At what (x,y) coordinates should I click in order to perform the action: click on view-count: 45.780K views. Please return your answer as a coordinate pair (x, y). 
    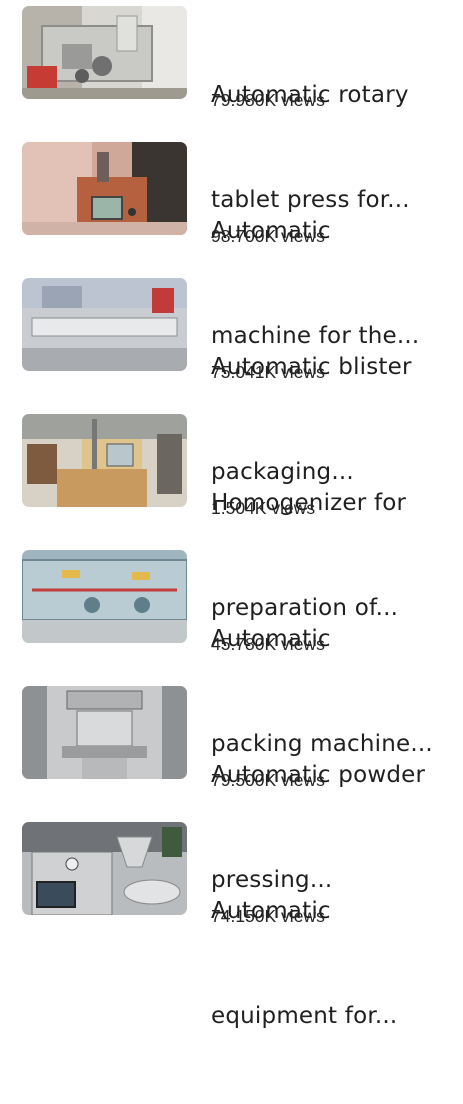
    Looking at the image, I should click on (268, 644).